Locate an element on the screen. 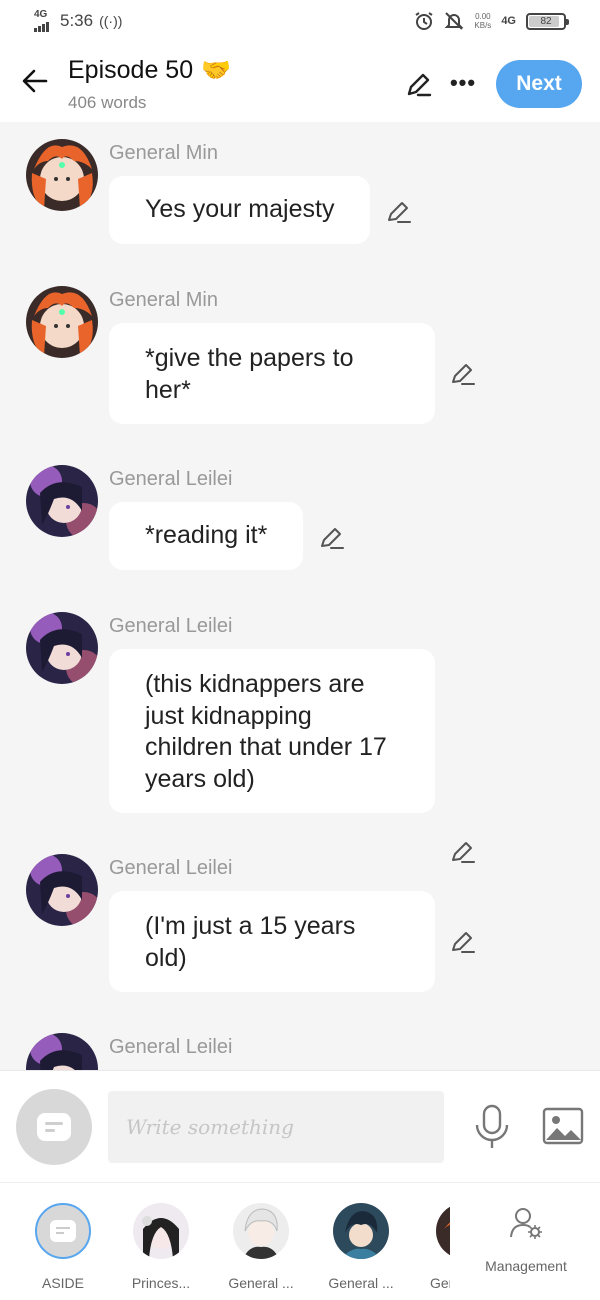 The width and height of the screenshot is (600, 1300). composer-bar is located at coordinates (300, 1126).